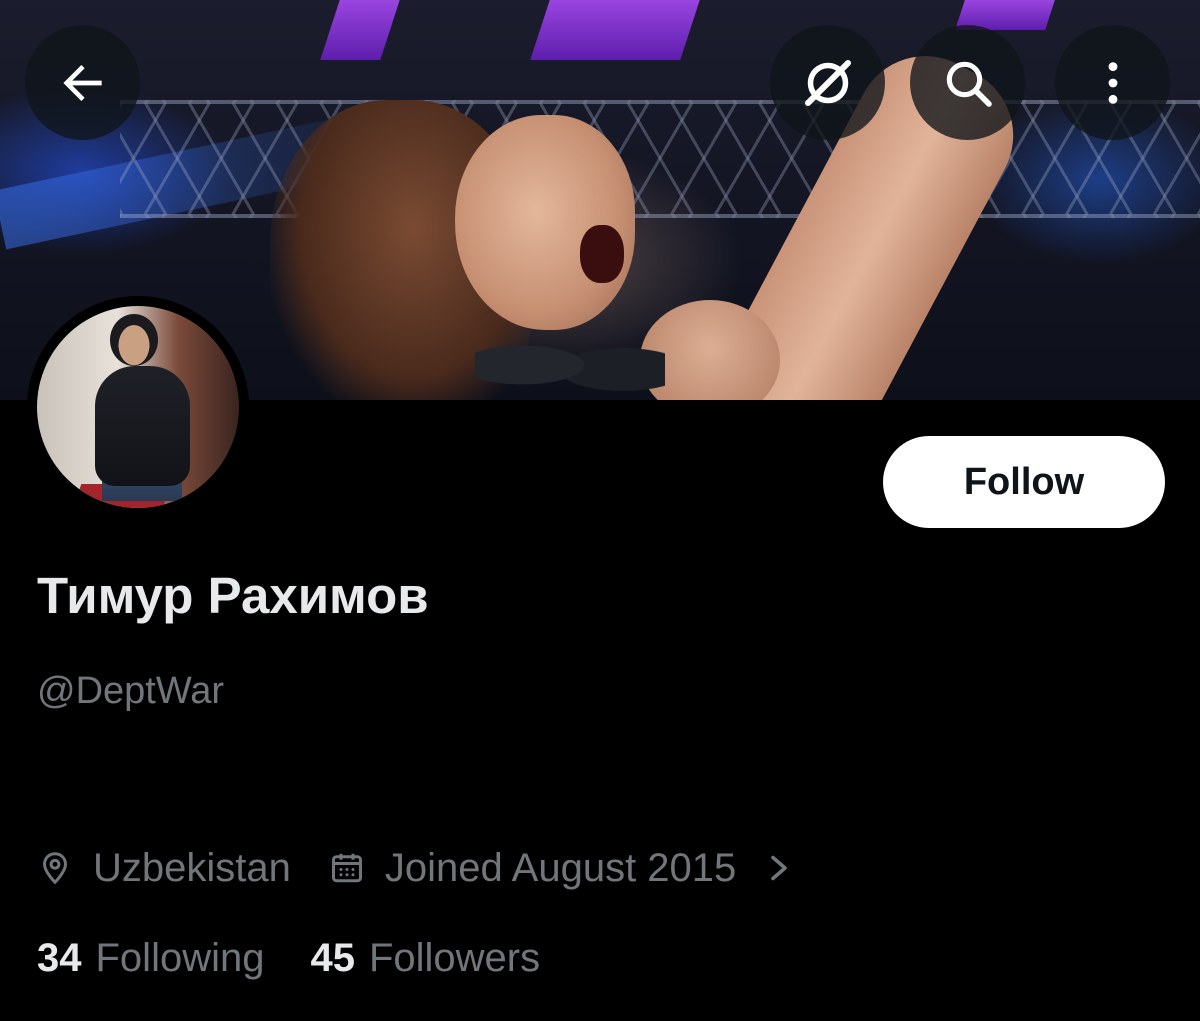  I want to click on back-button, so click(82, 82).